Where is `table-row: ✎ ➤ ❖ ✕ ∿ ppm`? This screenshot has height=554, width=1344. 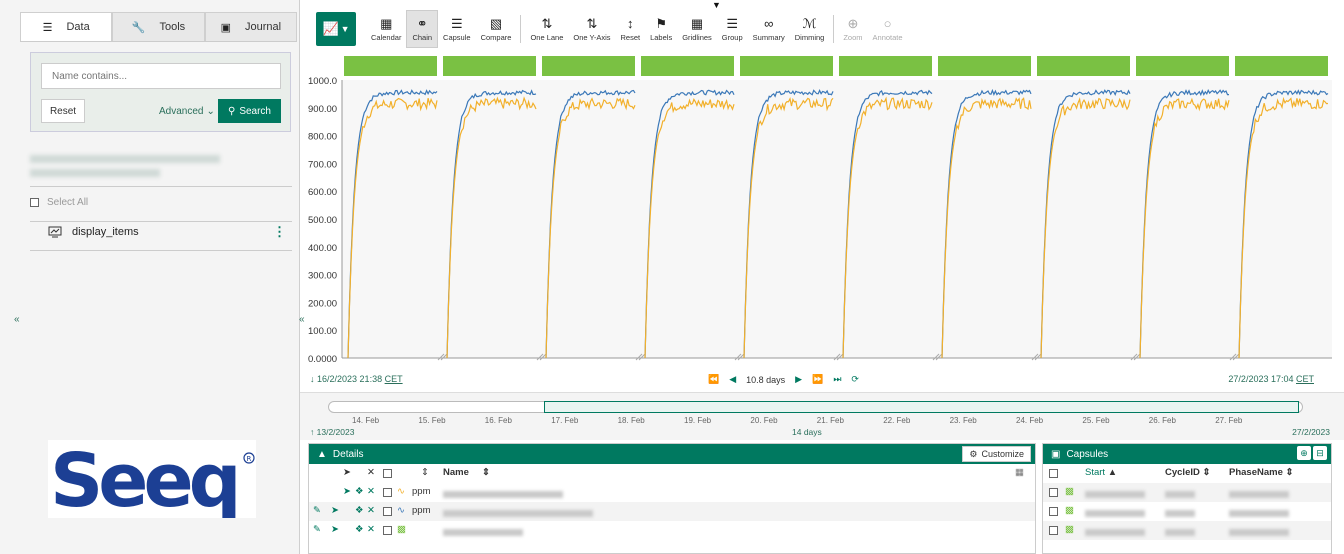
table-row: ✎ ➤ ❖ ✕ ∿ ppm is located at coordinates (672, 511).